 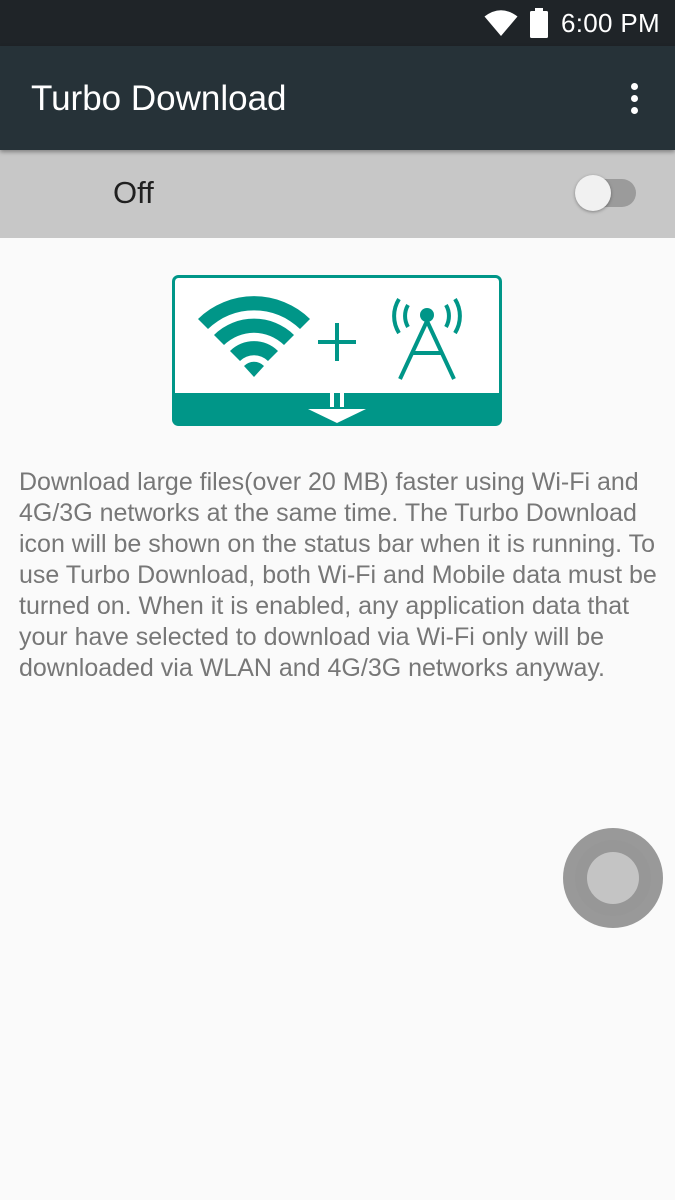 I want to click on page-title: Turbo Download, so click(x=159, y=98).